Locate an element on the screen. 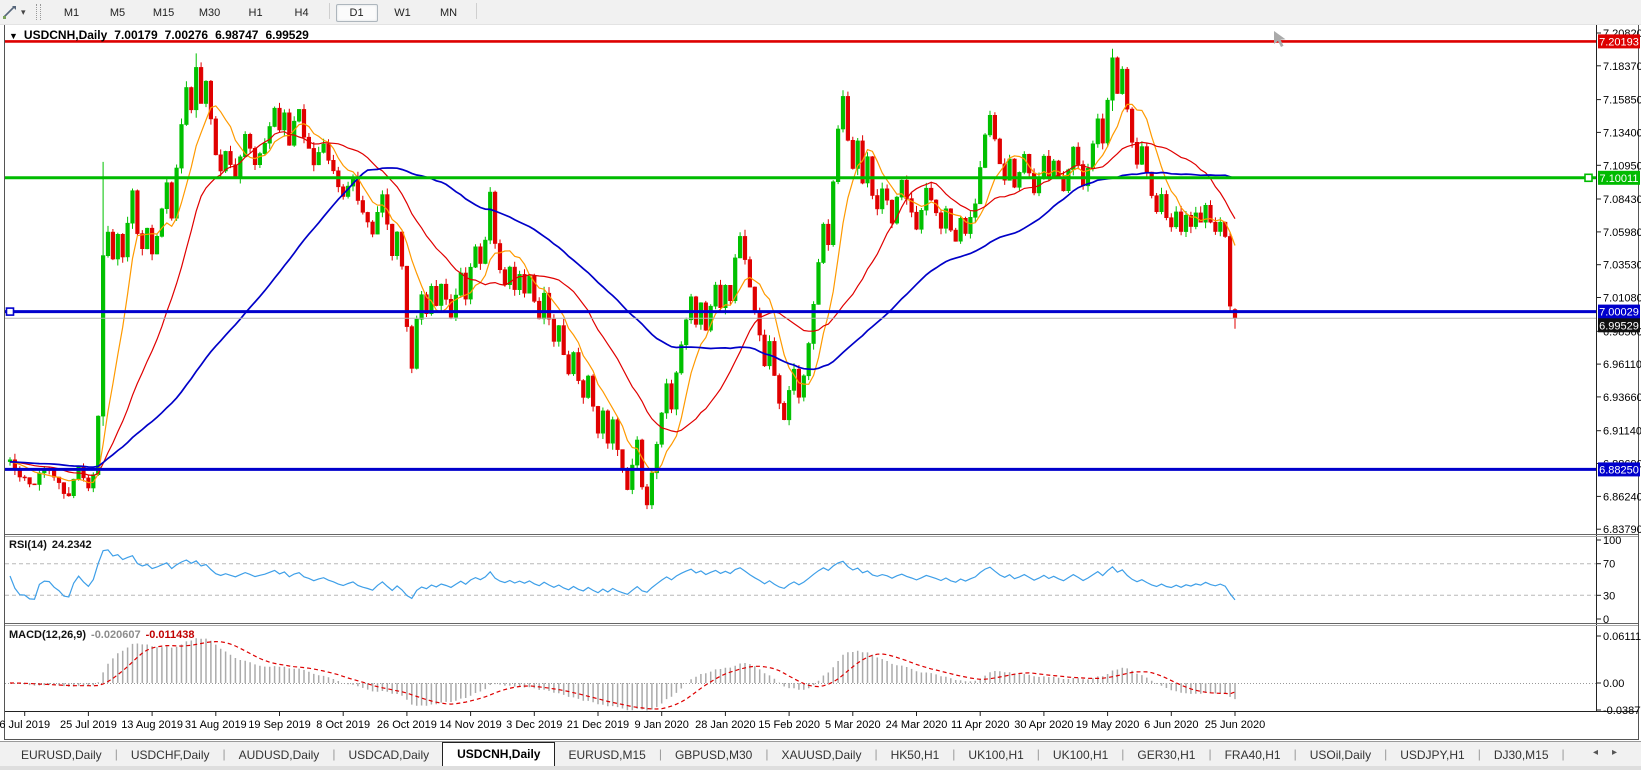  timeframe-button-m5: M5 is located at coordinates (118, 13).